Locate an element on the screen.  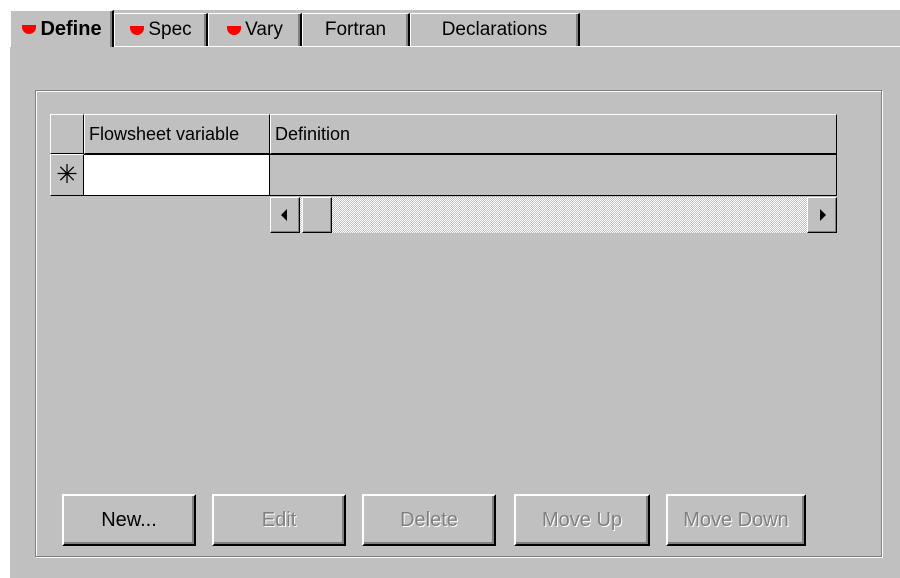
tab-label: Fortran is located at coordinates (355, 29).